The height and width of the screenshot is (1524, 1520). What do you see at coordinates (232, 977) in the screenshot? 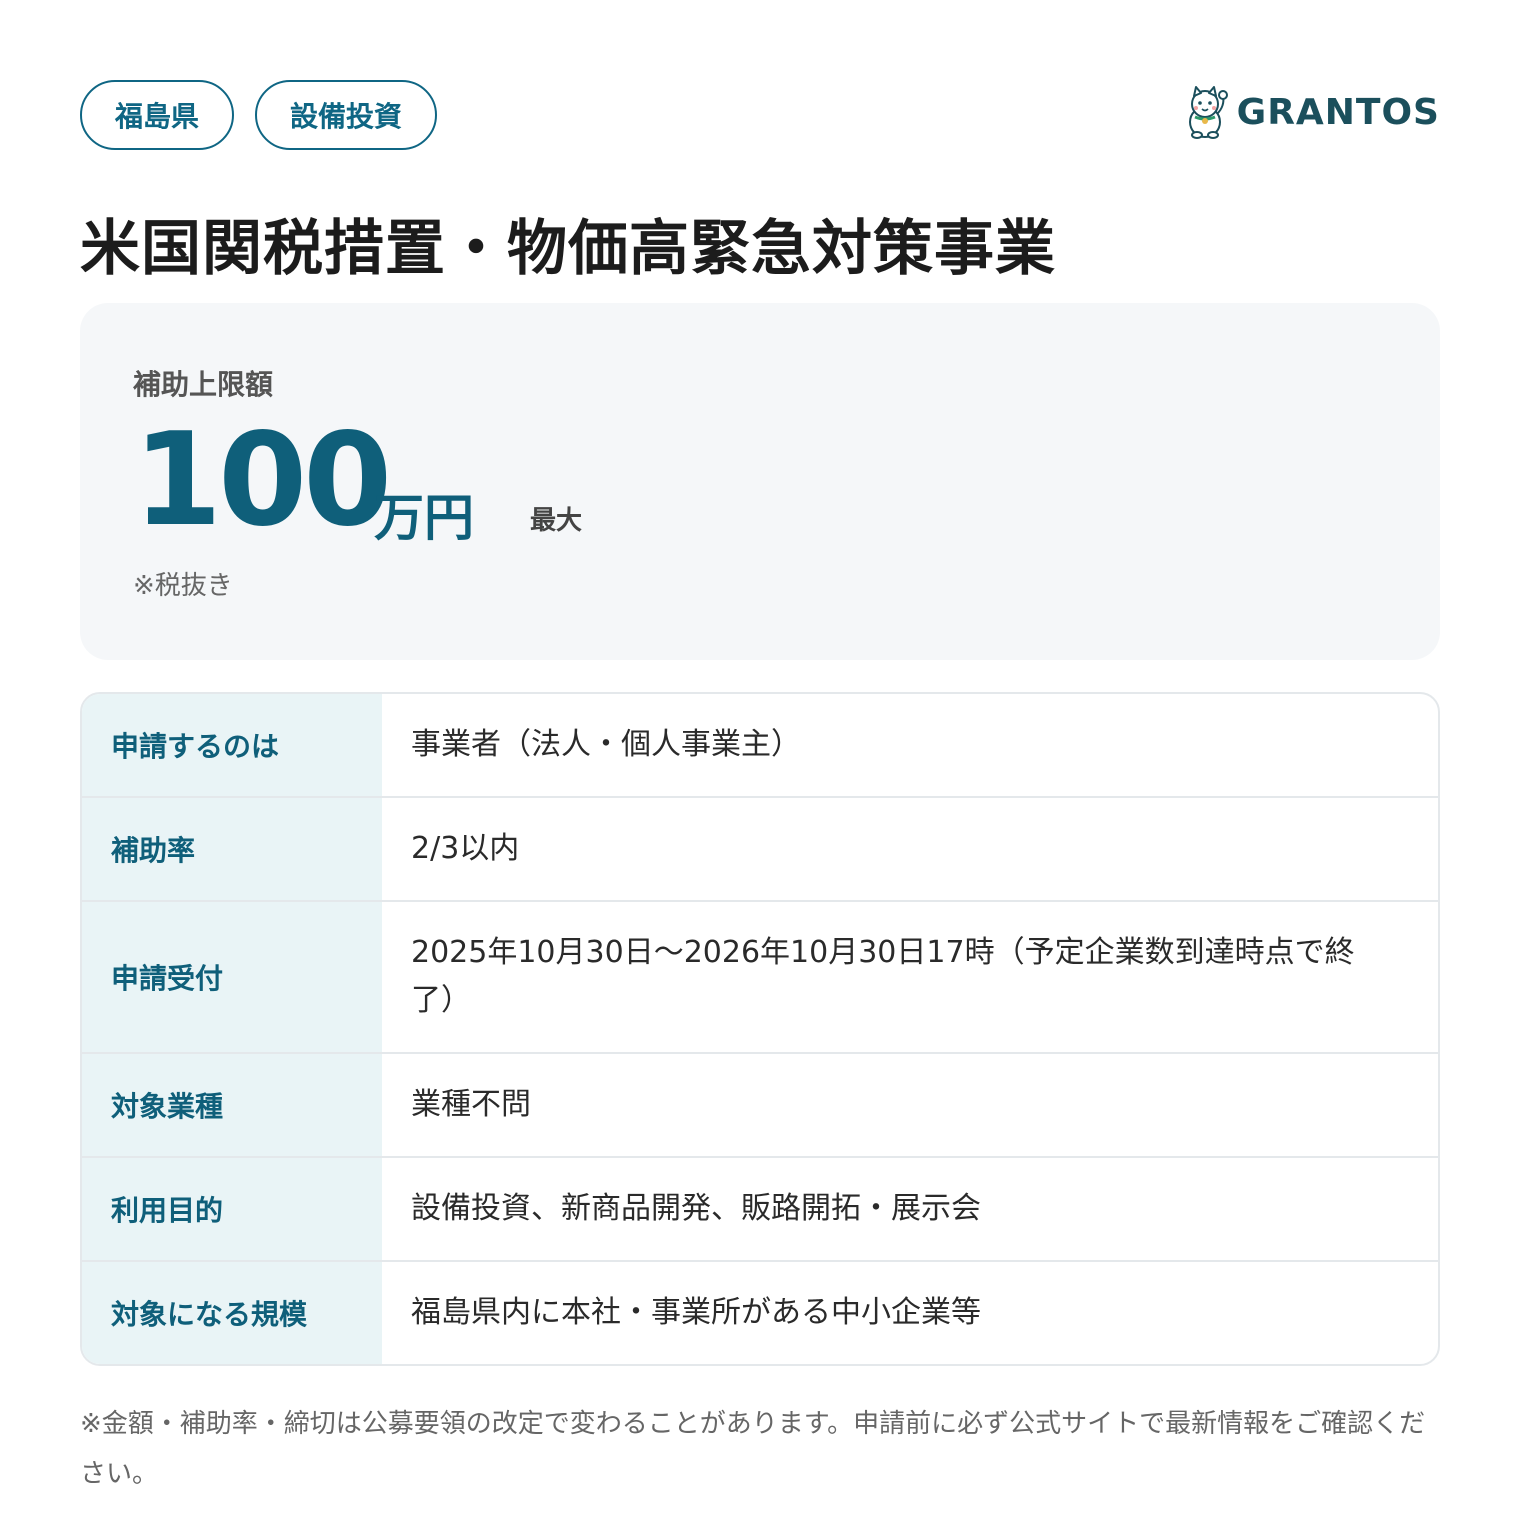
I see `row-label: 申請受付` at bounding box center [232, 977].